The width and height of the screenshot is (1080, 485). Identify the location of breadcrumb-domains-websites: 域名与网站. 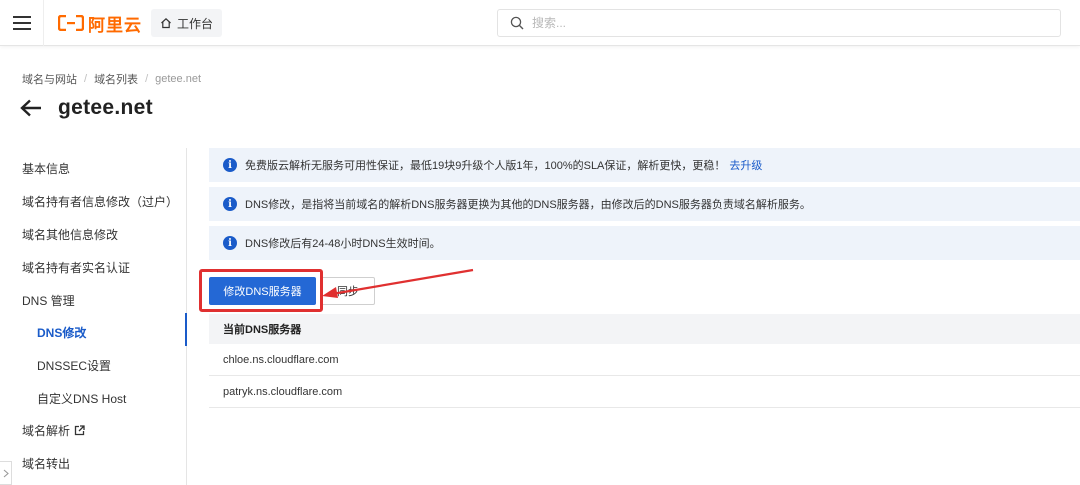
(49, 79).